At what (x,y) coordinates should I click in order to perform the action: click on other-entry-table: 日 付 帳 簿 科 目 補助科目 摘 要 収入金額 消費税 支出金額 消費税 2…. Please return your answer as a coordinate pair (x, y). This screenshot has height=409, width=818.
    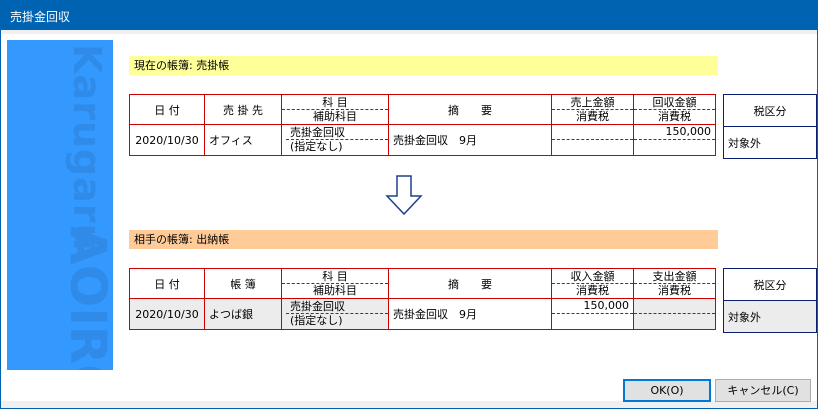
    Looking at the image, I should click on (422, 299).